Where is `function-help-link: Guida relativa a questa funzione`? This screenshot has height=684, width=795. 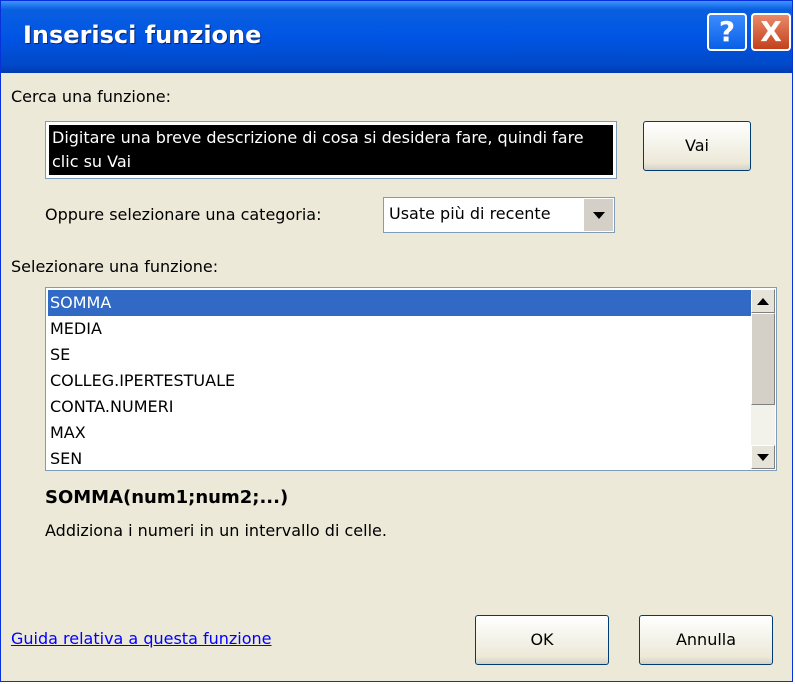
function-help-link: Guida relativa a questa funzione is located at coordinates (141, 638).